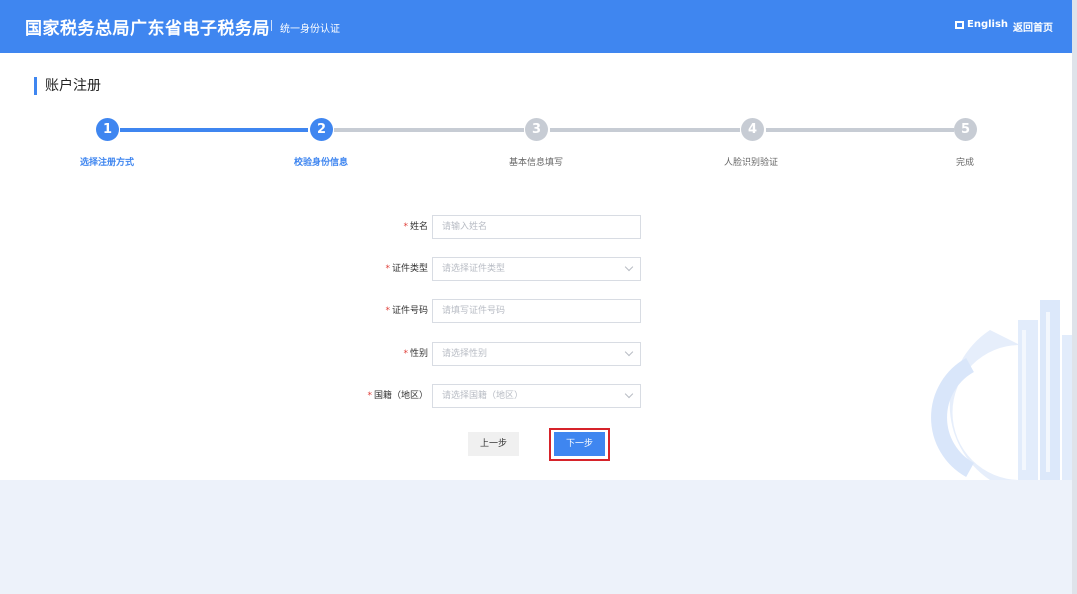 The image size is (1077, 594). Describe the element at coordinates (493, 444) in the screenshot. I see `prev-step-button: 上一步` at that location.